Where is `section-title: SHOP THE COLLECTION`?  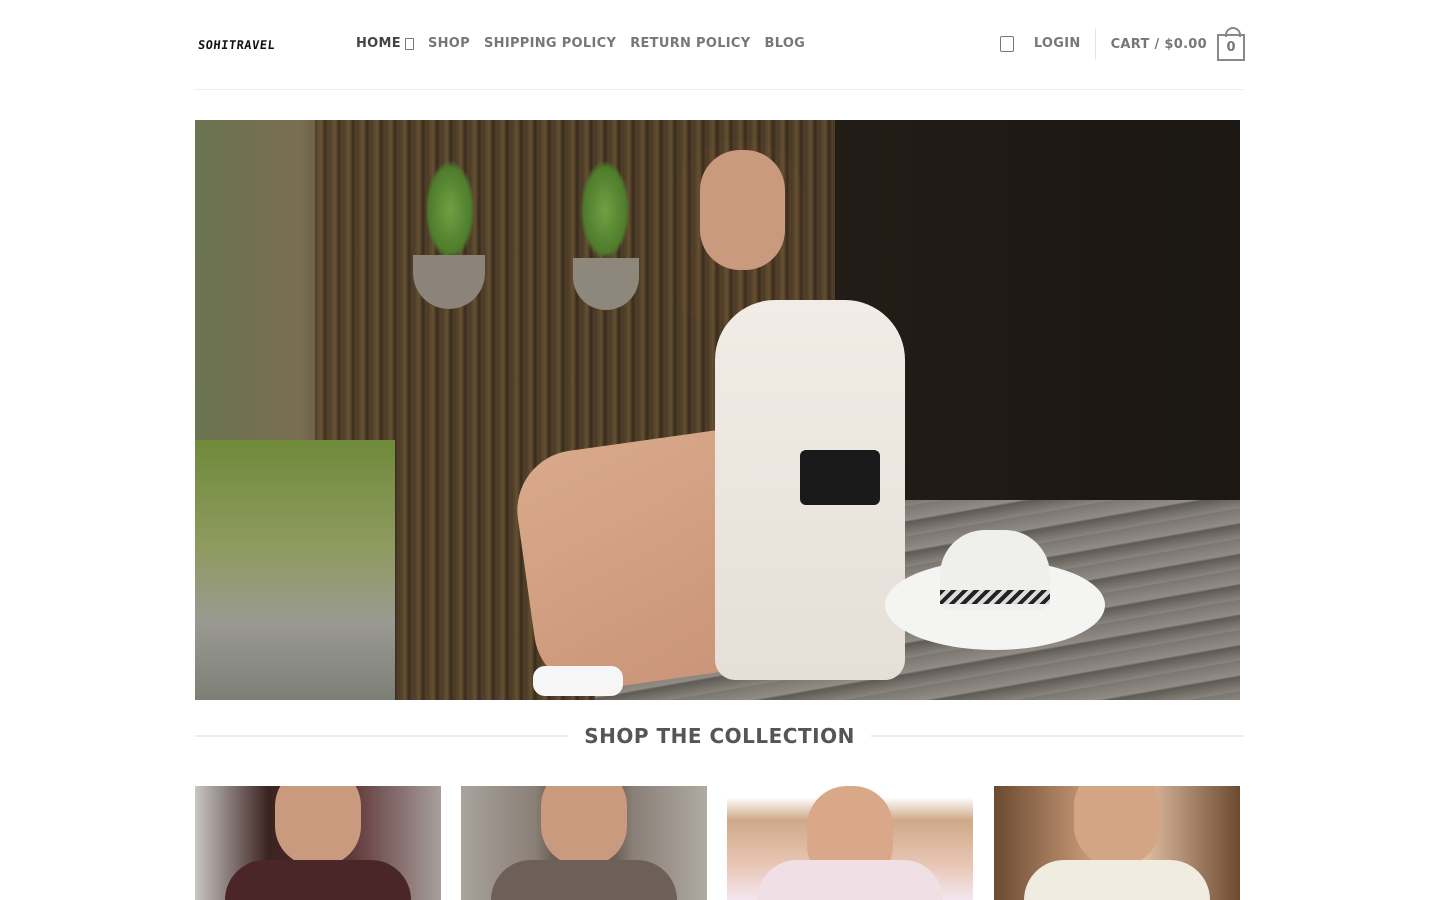 section-title: SHOP THE COLLECTION is located at coordinates (719, 736).